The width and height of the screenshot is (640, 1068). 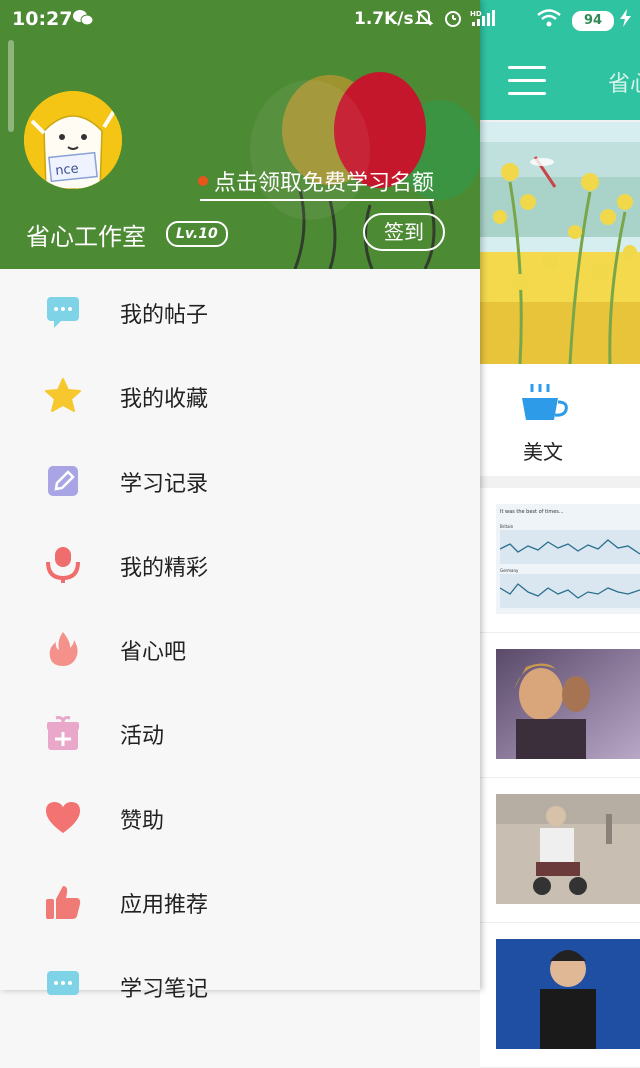 I want to click on menu-label: 我的帖子, so click(x=164, y=315).